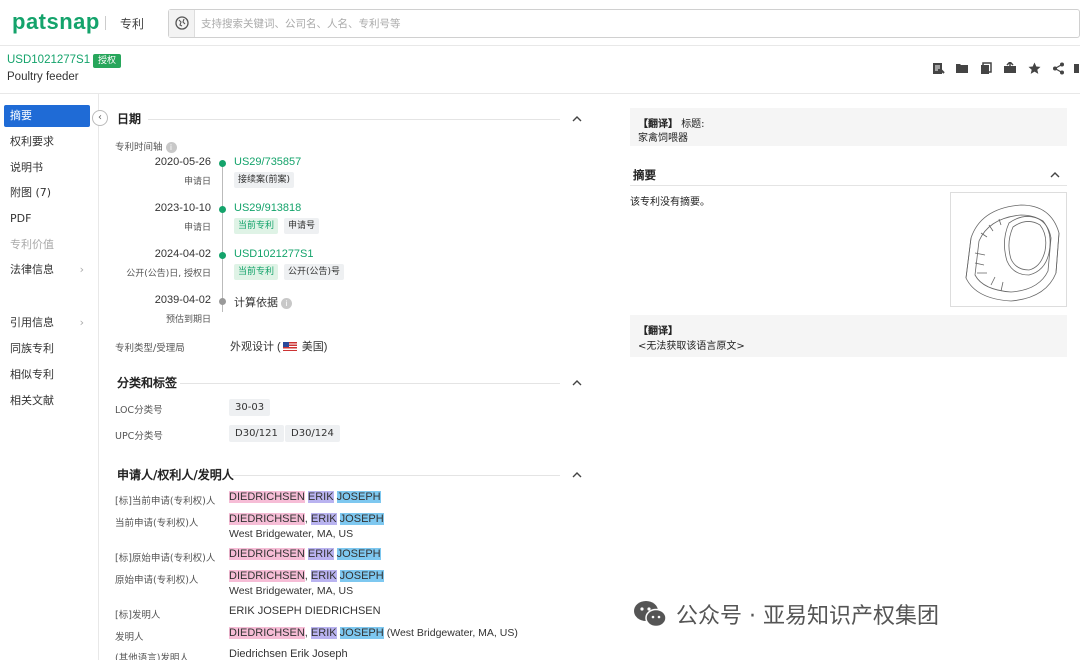 This screenshot has width=1080, height=660. Describe the element at coordinates (256, 433) in the screenshot. I see `upc-tag: D30/121` at that location.